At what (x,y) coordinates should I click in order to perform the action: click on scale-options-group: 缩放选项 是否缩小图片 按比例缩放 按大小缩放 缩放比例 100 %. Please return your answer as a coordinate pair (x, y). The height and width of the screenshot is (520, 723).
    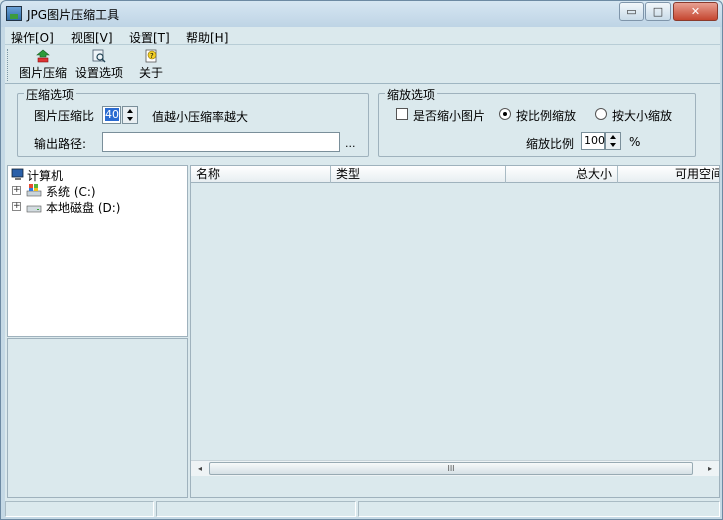
    Looking at the image, I should click on (537, 121).